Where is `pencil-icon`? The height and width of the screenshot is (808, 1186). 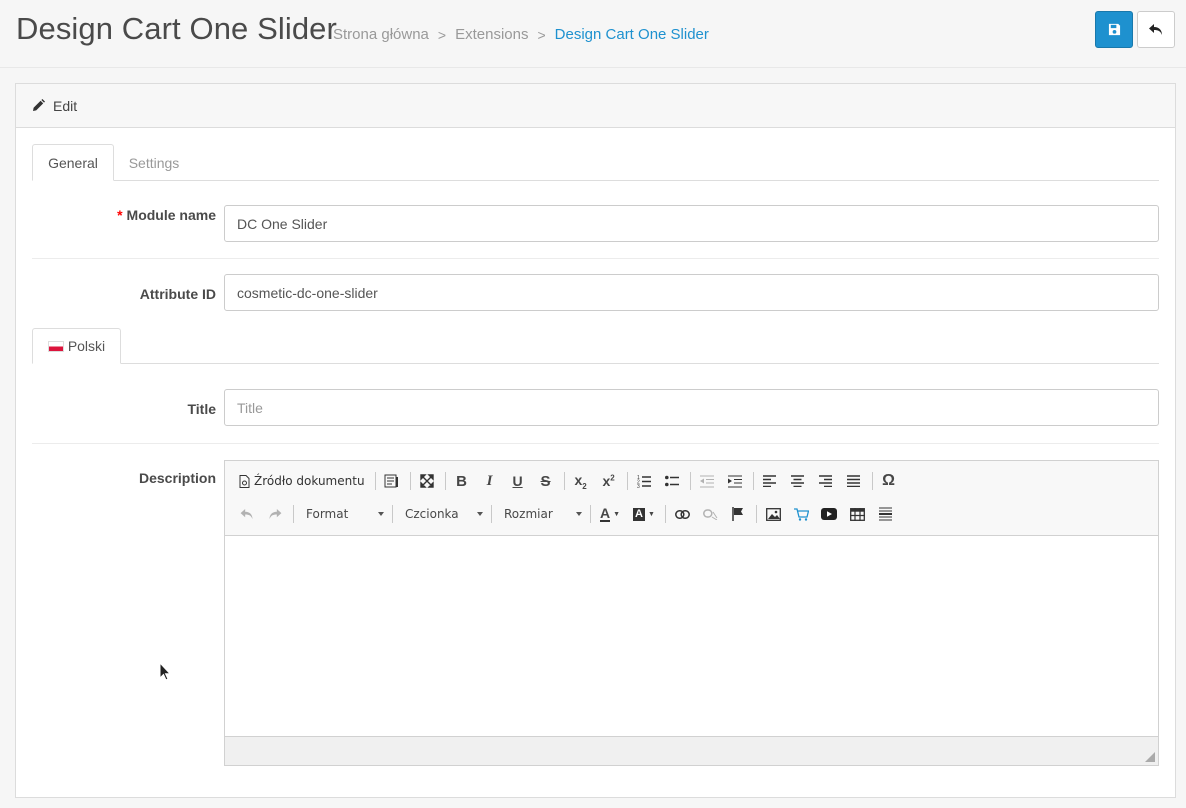 pencil-icon is located at coordinates (38, 105).